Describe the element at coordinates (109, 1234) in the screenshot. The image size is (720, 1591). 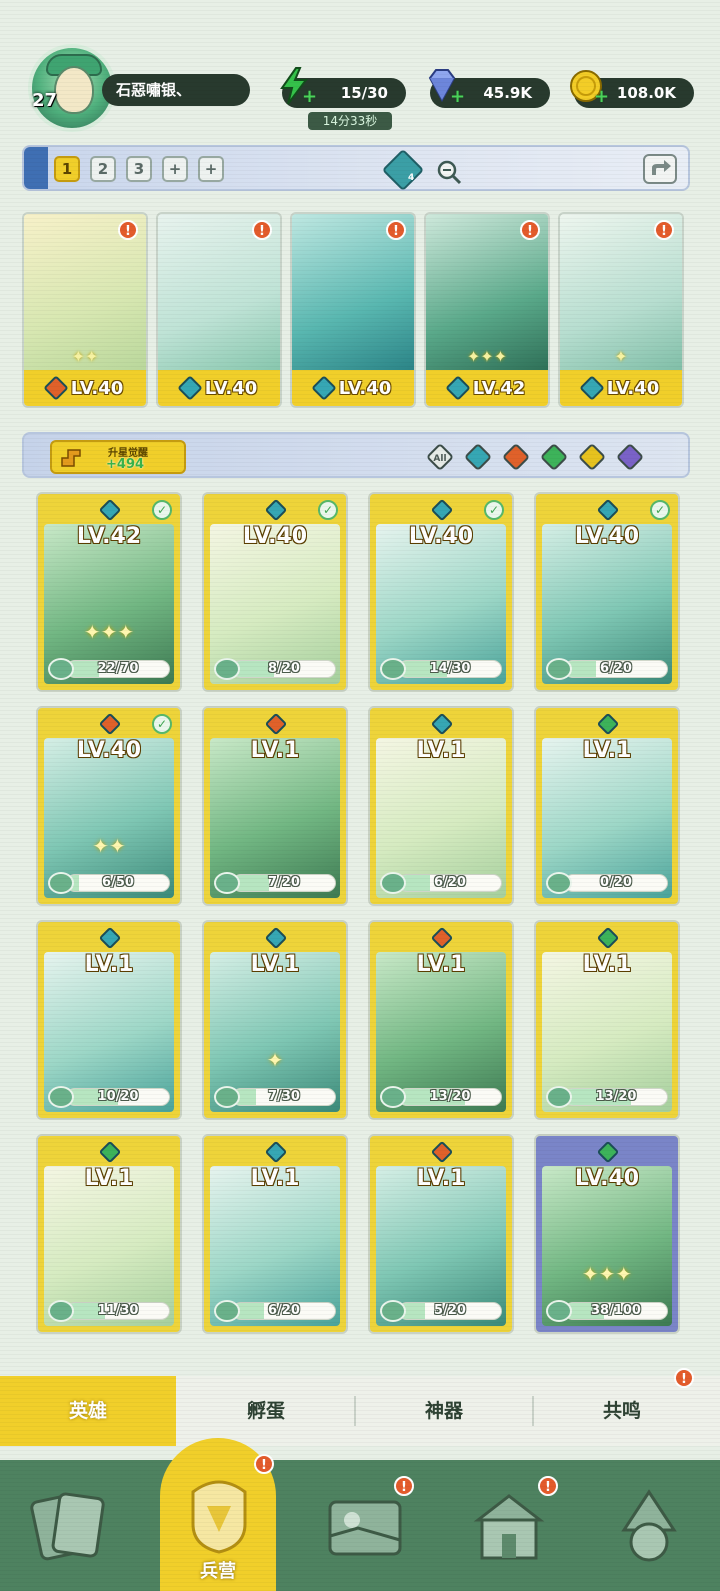
I see `hero-card: LV.1 11/30` at that location.